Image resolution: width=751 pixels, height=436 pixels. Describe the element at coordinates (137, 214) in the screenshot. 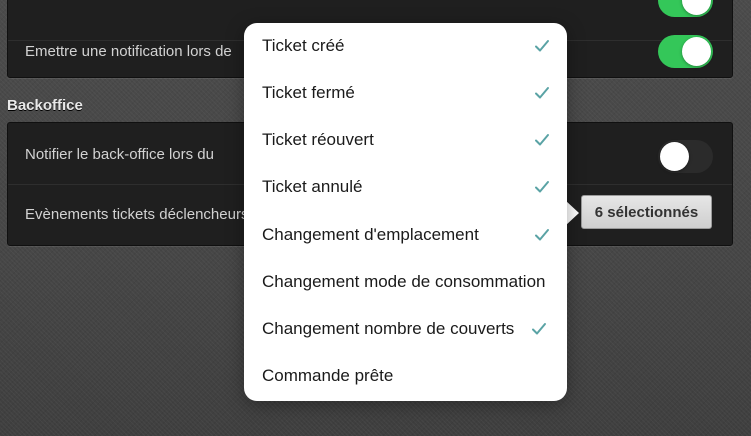

I see `ticket-events-label: Evènements tickets déclencheurs` at that location.